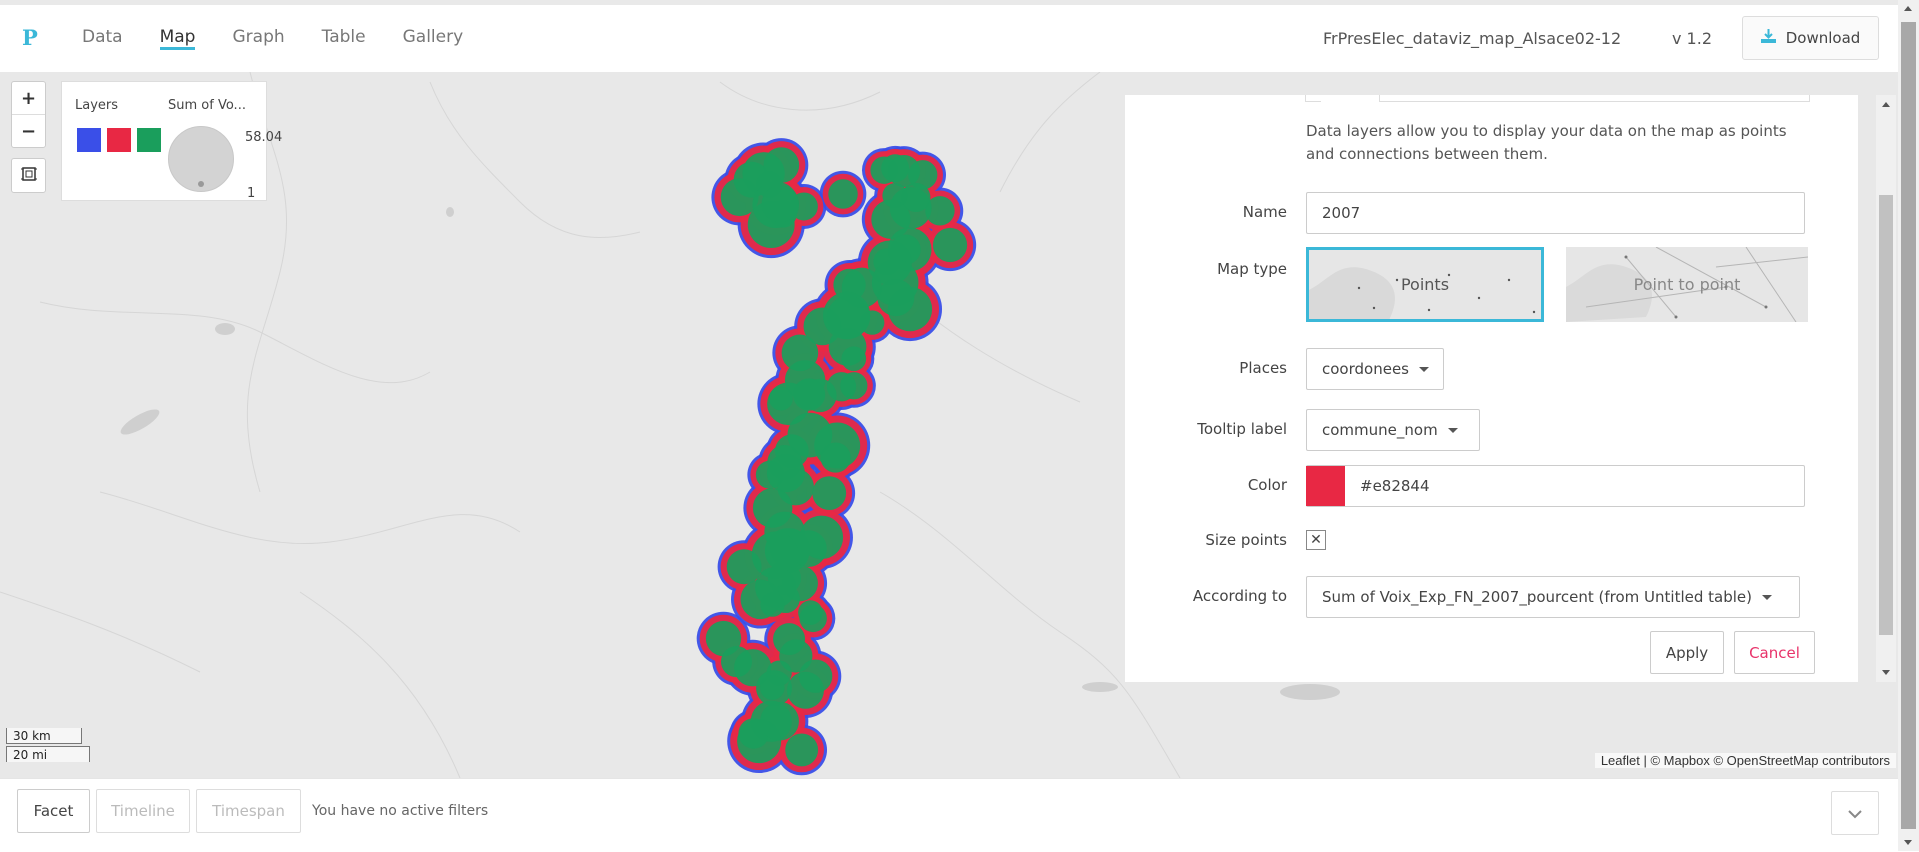  I want to click on map-type-point-to-point: Point to point, so click(1687, 284).